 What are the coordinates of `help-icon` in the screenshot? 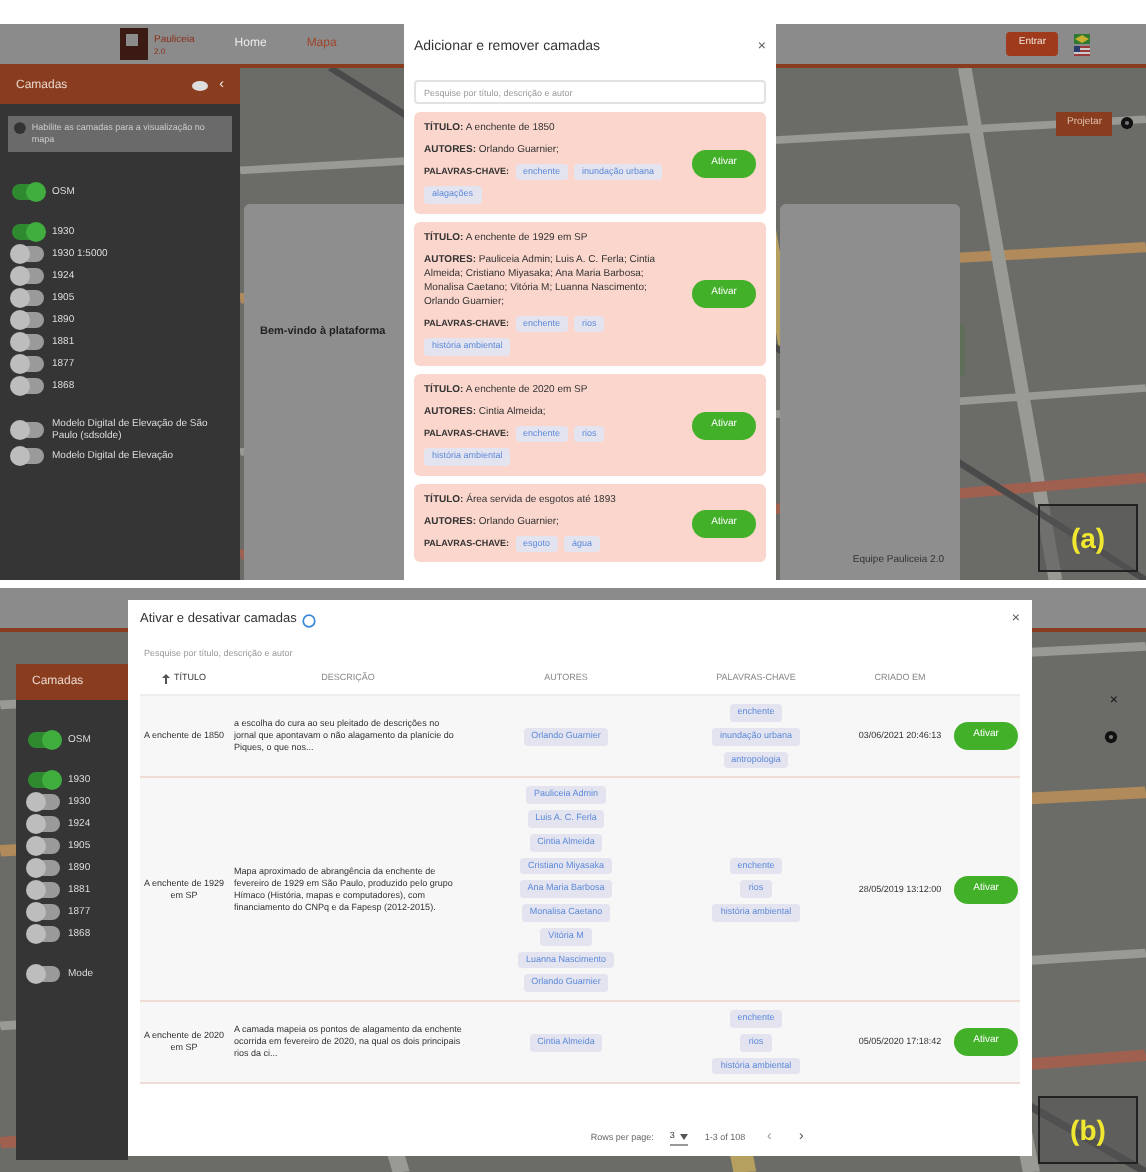 It's located at (309, 620).